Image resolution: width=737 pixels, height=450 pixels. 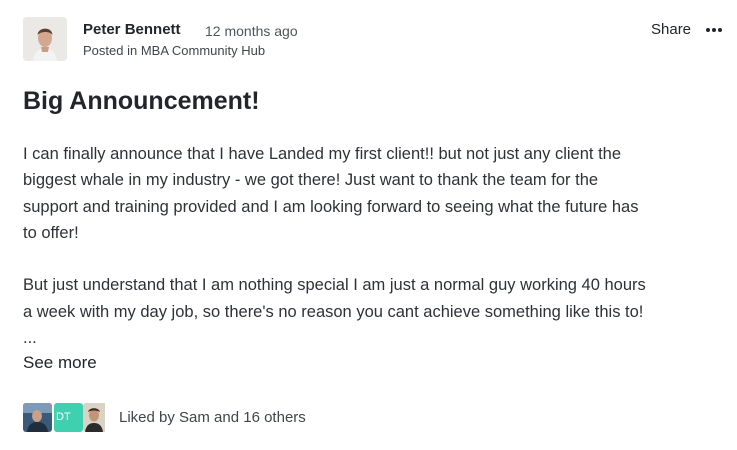 What do you see at coordinates (132, 30) in the screenshot?
I see `author-name: Peter Bennett` at bounding box center [132, 30].